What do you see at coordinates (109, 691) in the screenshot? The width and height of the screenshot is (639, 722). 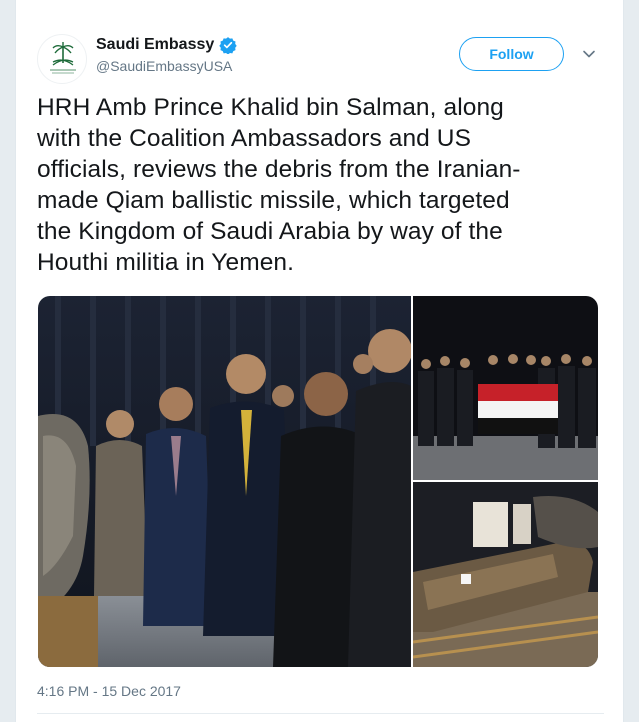 I see `tweet-timestamp: 4:16 PM - 15 Dec 2017` at bounding box center [109, 691].